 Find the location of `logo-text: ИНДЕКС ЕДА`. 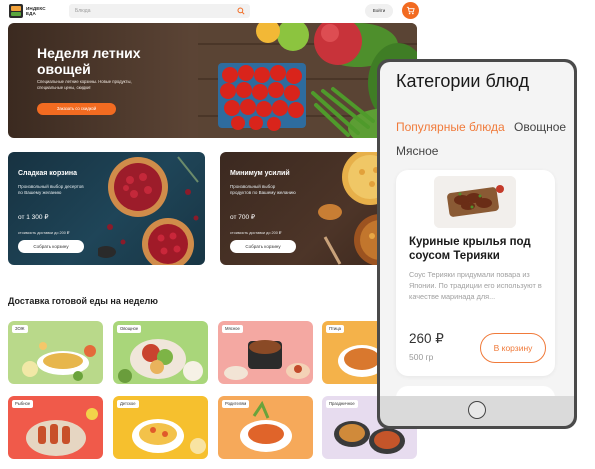

logo-text: ИНДЕКС ЕДА is located at coordinates (36, 11).